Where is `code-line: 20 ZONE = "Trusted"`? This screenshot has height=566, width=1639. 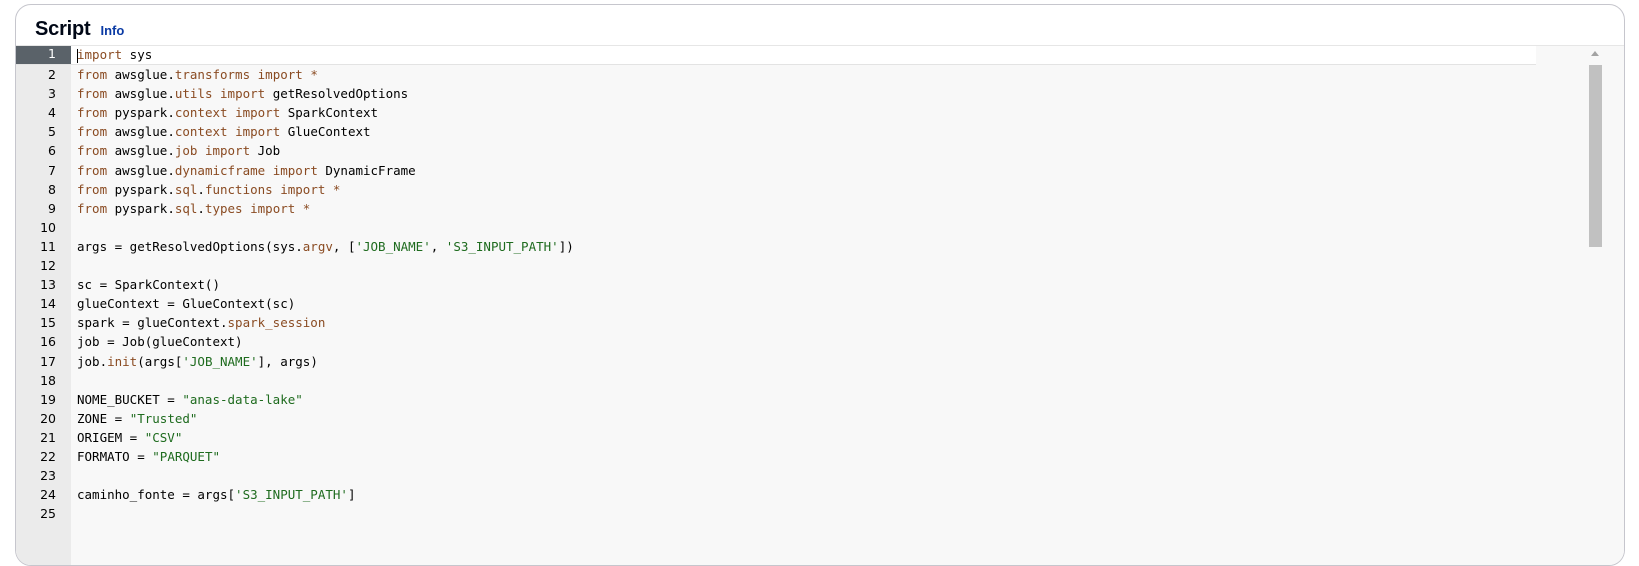 code-line: 20 ZONE = "Trusted" is located at coordinates (776, 418).